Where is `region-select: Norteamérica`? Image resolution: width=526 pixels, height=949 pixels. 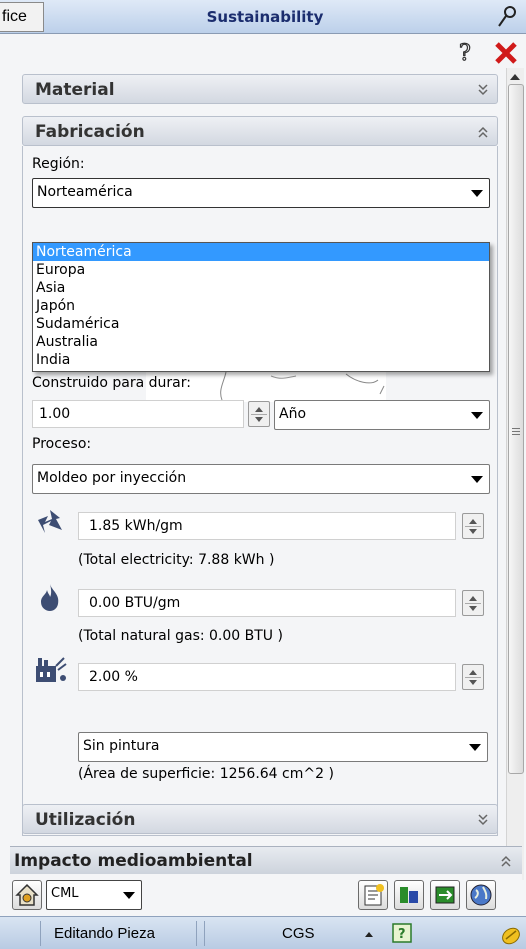 region-select: Norteamérica is located at coordinates (261, 193).